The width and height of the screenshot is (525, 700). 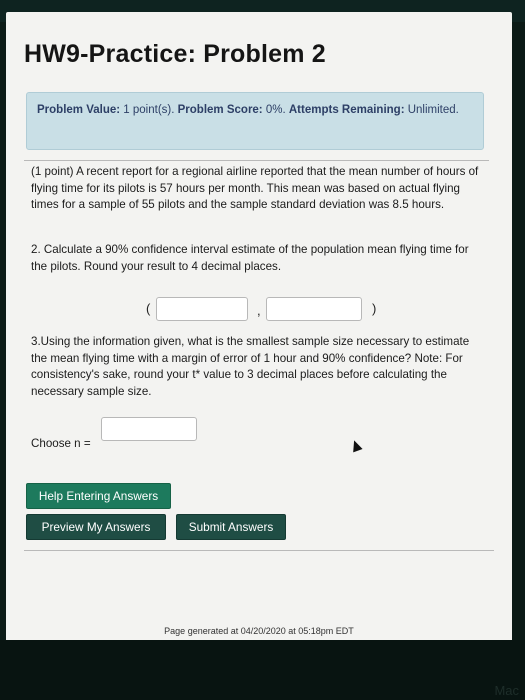 I want to click on monitor-bottom-bezel: Mac, so click(x=262, y=670).